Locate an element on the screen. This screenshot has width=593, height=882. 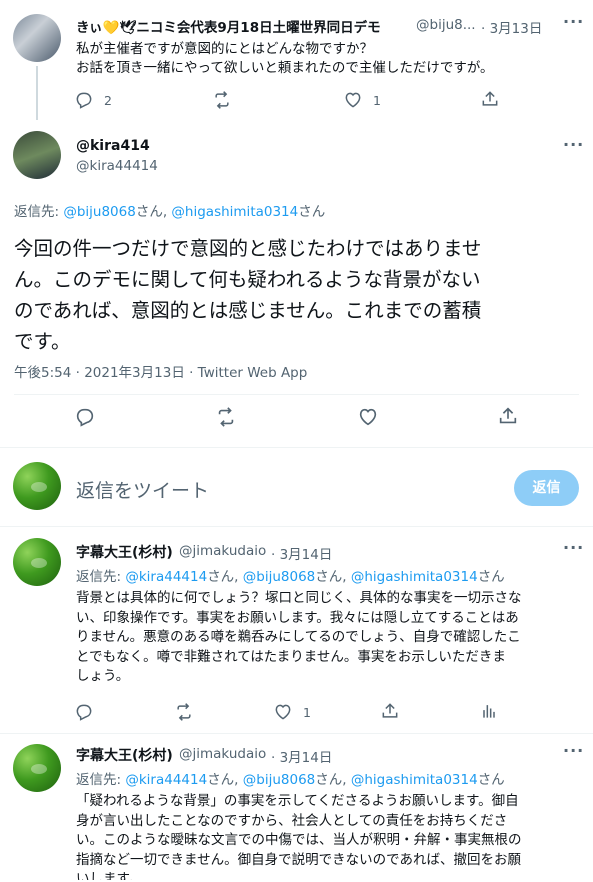
author-name: @kira414 is located at coordinates (113, 146).